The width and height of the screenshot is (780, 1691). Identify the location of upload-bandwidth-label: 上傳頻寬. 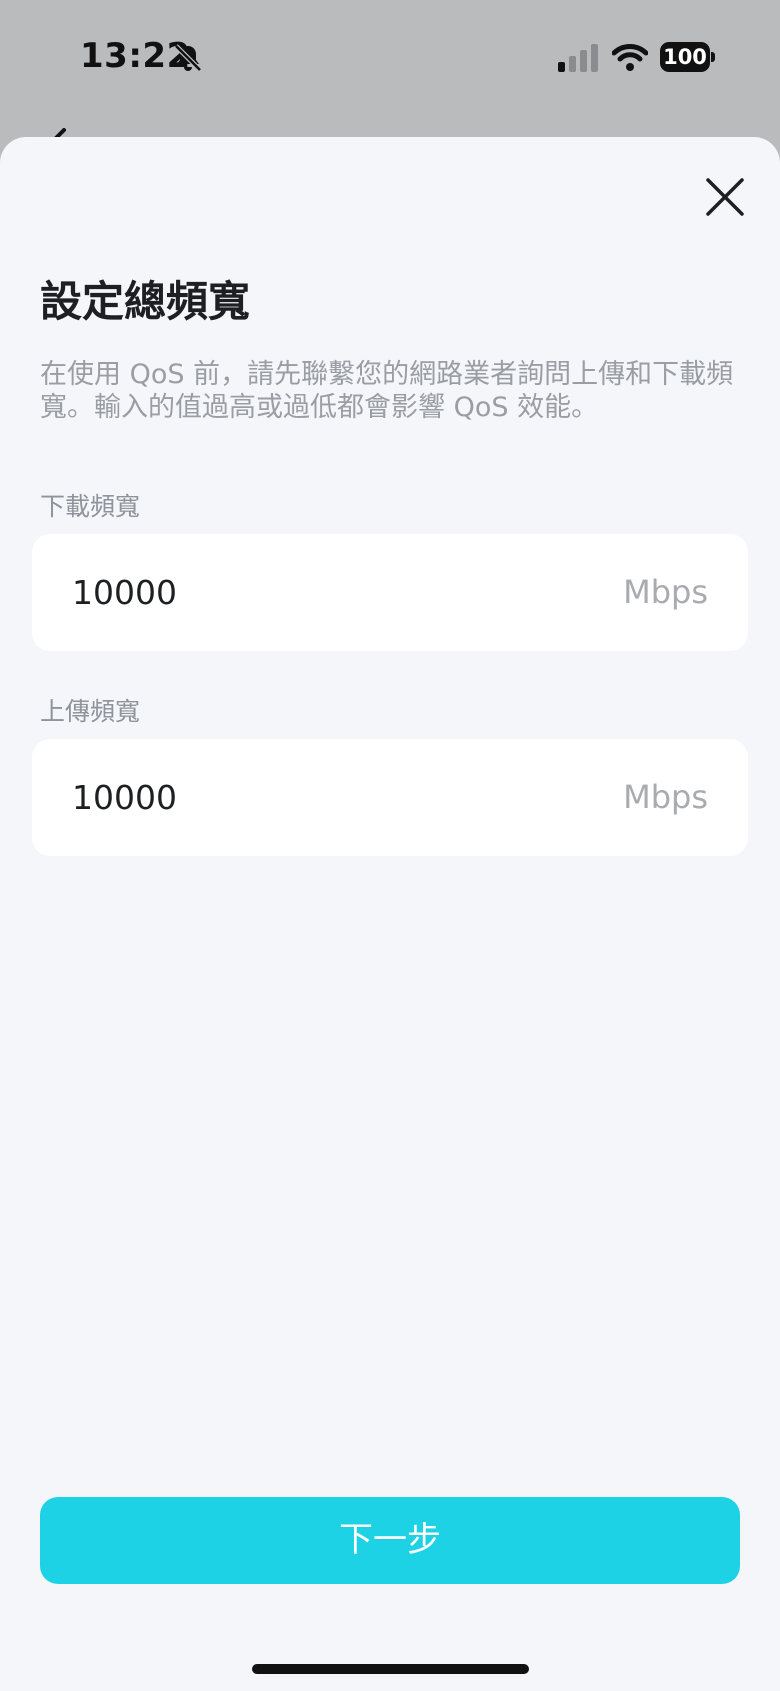
(90, 711).